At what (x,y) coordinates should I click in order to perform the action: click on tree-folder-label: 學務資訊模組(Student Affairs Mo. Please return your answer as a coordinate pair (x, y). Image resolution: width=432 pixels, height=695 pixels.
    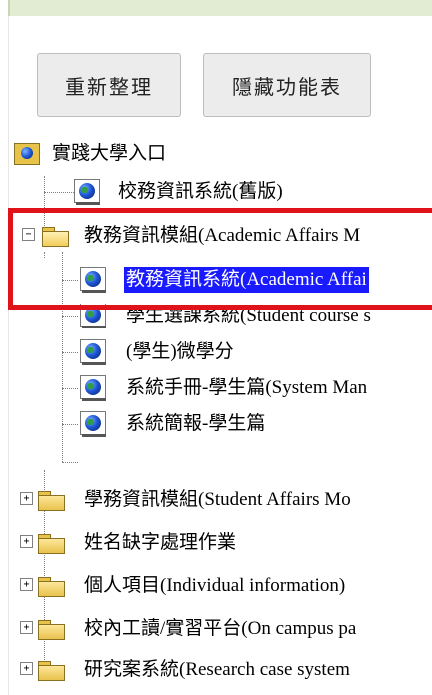
    Looking at the image, I should click on (217, 499).